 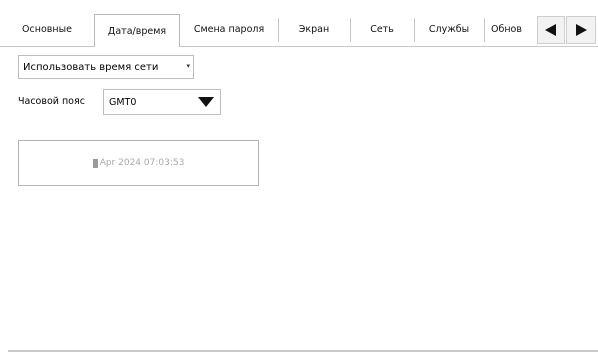 I want to click on tab-screen-label: Экран, so click(x=314, y=29).